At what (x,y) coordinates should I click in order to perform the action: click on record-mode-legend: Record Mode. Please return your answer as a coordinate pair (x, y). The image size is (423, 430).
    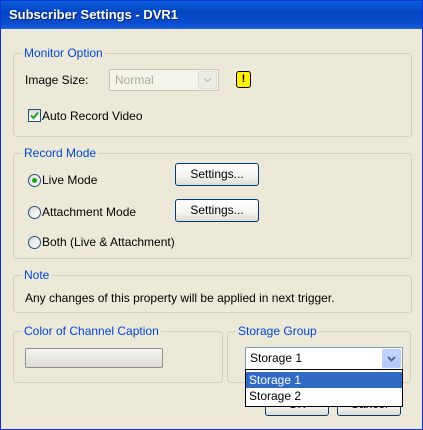
    Looking at the image, I should click on (60, 153).